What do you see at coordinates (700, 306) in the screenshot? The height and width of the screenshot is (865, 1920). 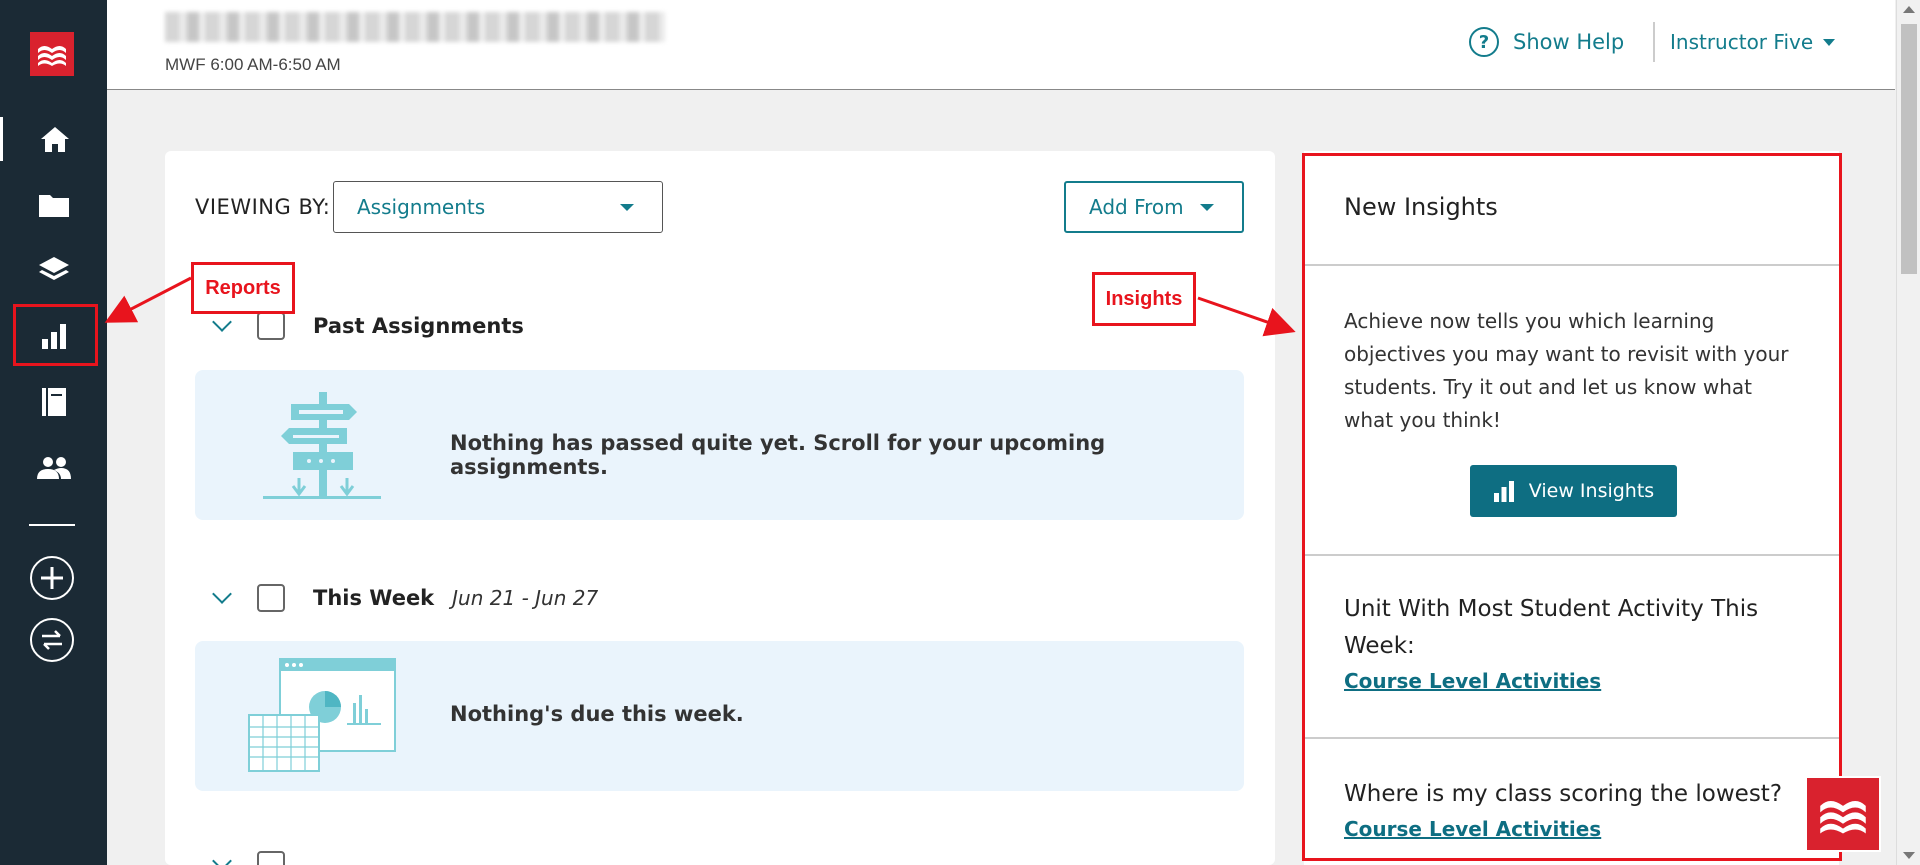 I see `annotation-arrows` at bounding box center [700, 306].